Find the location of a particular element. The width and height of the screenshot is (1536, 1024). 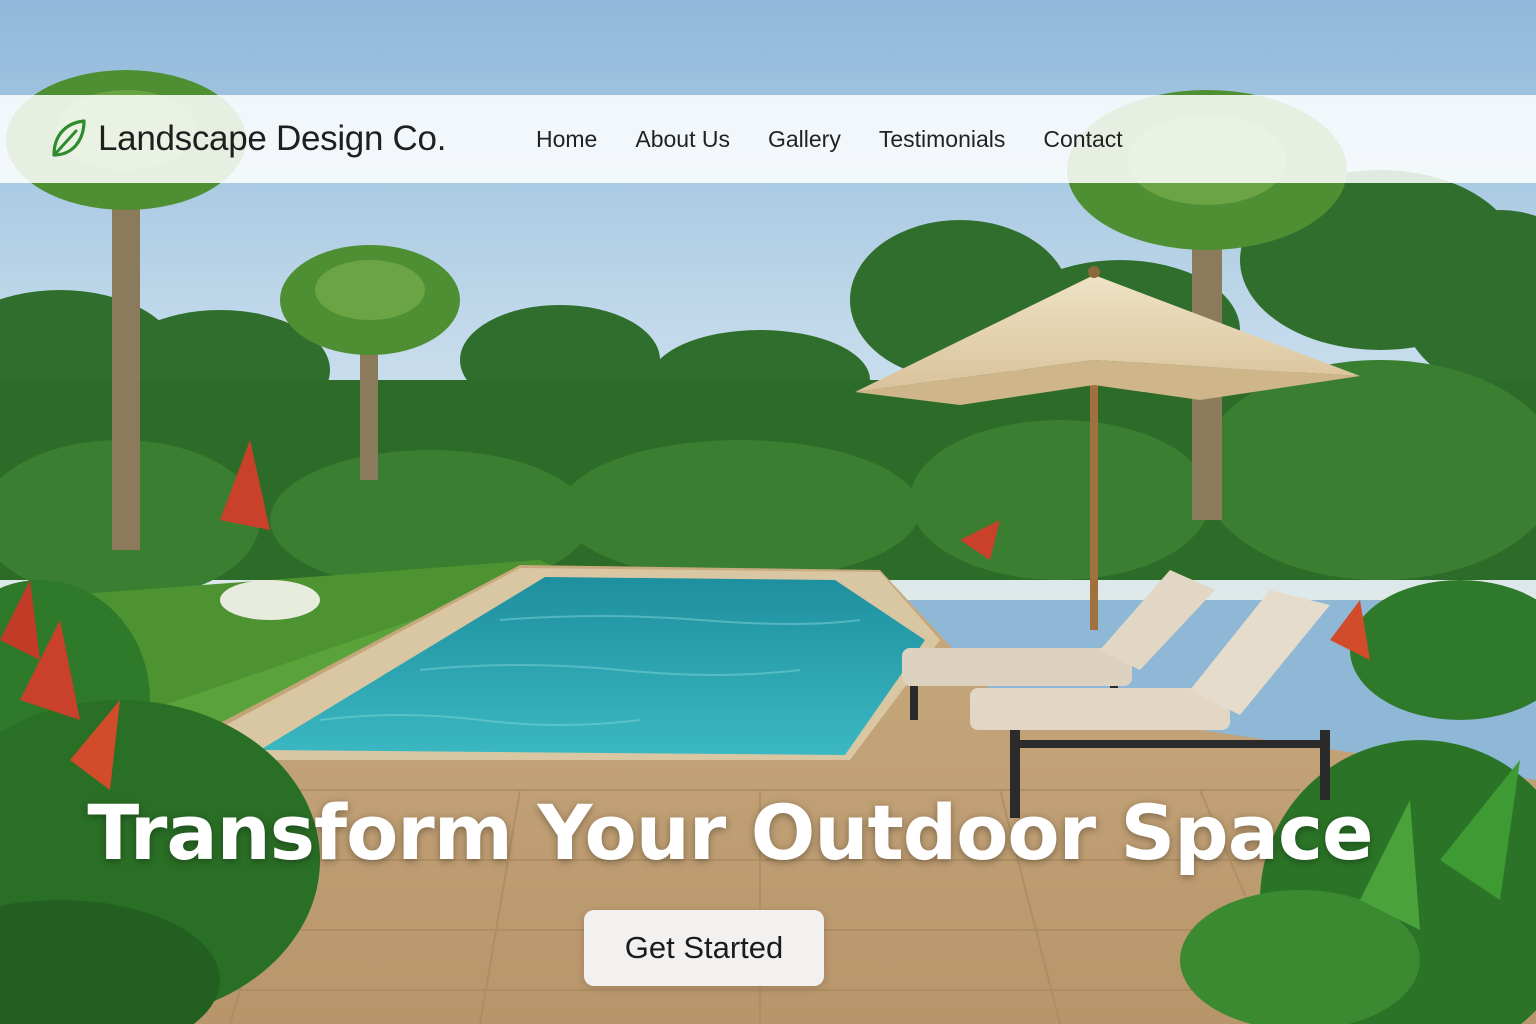

nav-link-testimonials: Testimonials is located at coordinates (942, 139).